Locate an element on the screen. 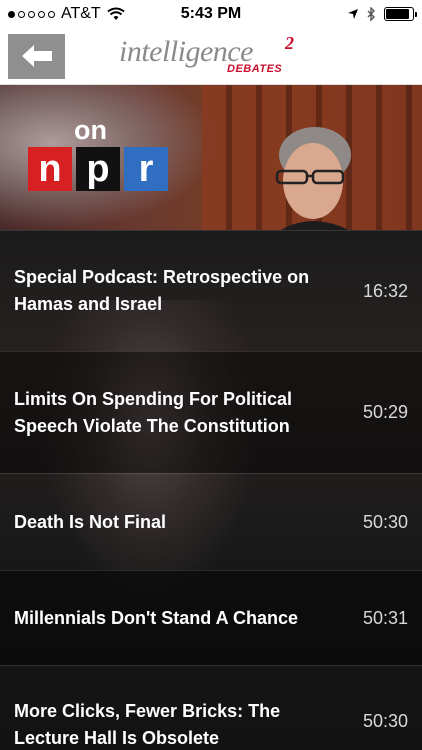  wifi-icon is located at coordinates (116, 13).